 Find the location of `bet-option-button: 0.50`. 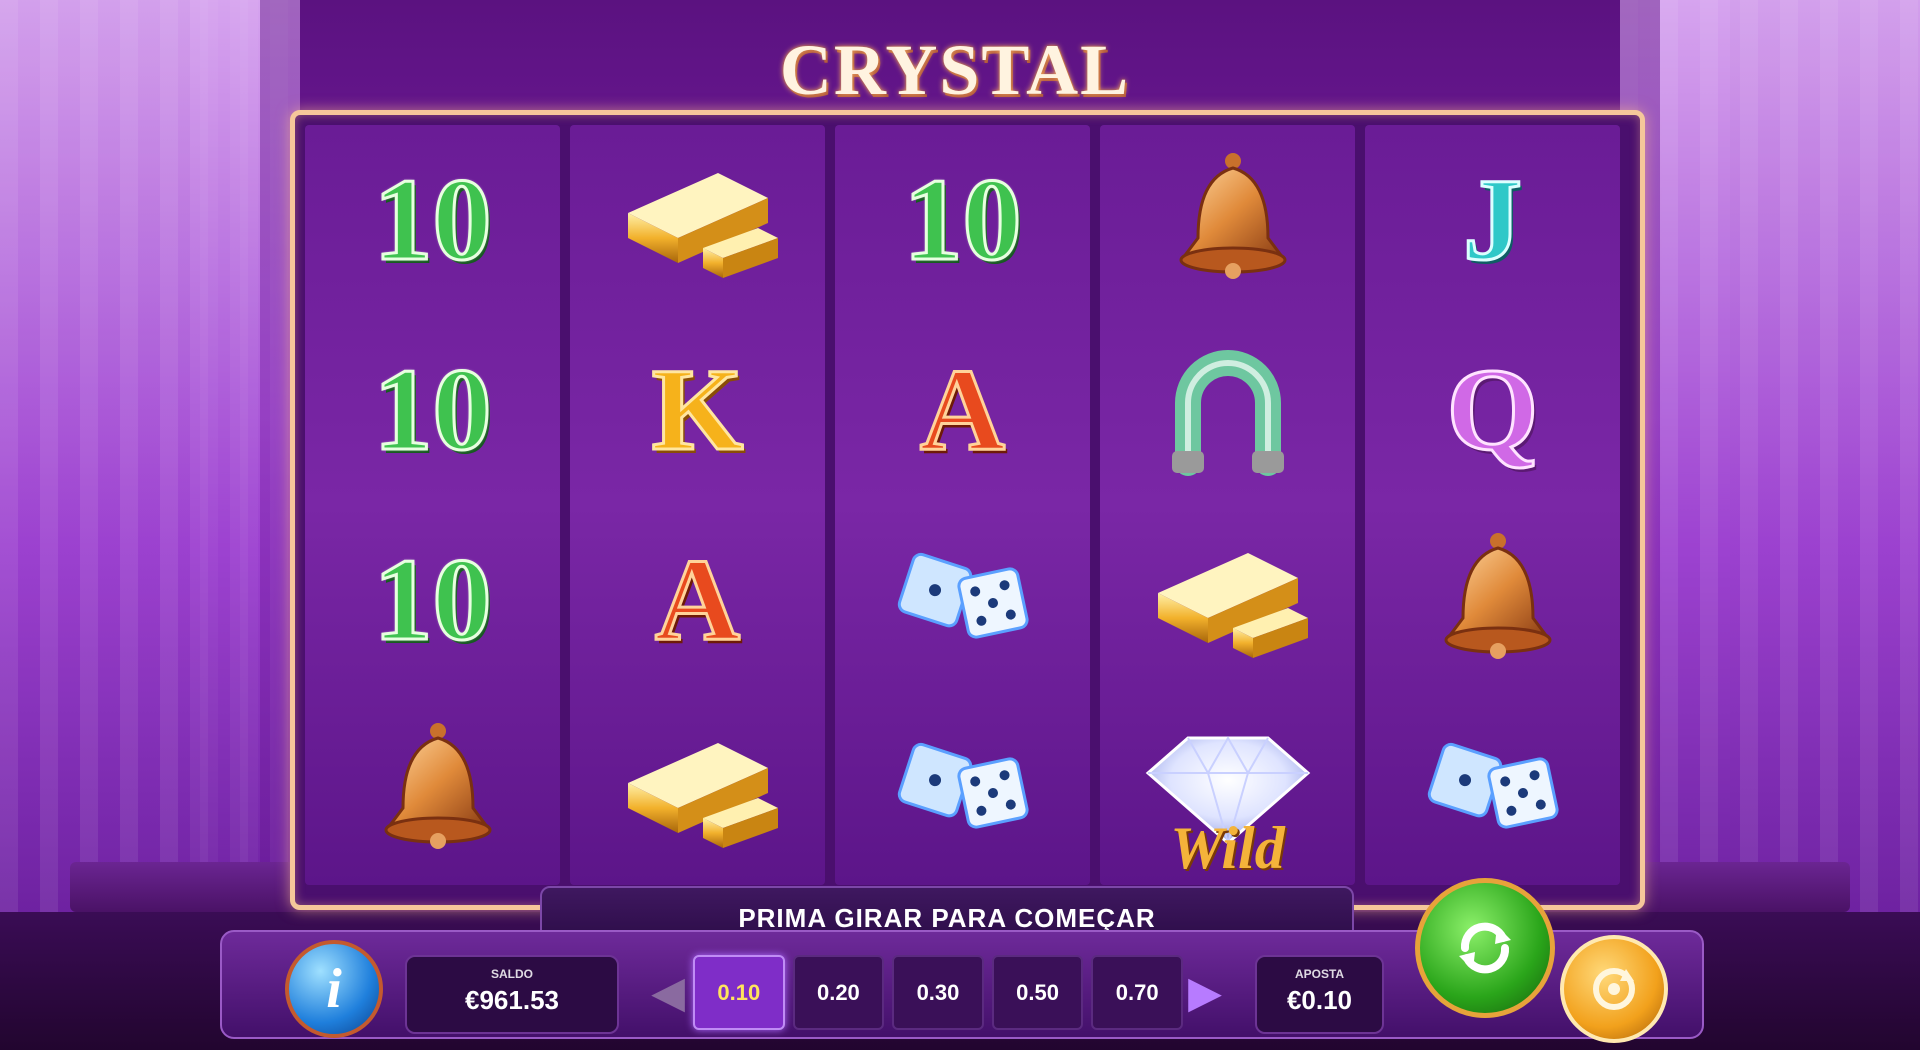

bet-option-button: 0.50 is located at coordinates (1037, 992).